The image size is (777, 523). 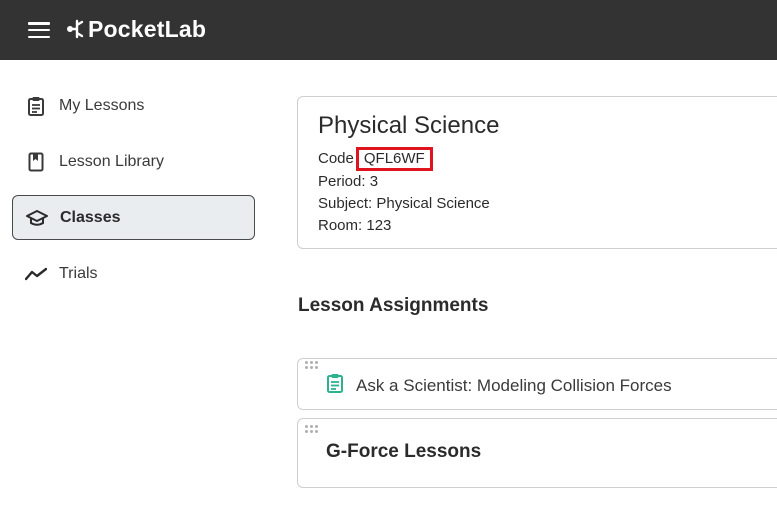 What do you see at coordinates (39, 30) in the screenshot?
I see `hamburger-menu-icon` at bounding box center [39, 30].